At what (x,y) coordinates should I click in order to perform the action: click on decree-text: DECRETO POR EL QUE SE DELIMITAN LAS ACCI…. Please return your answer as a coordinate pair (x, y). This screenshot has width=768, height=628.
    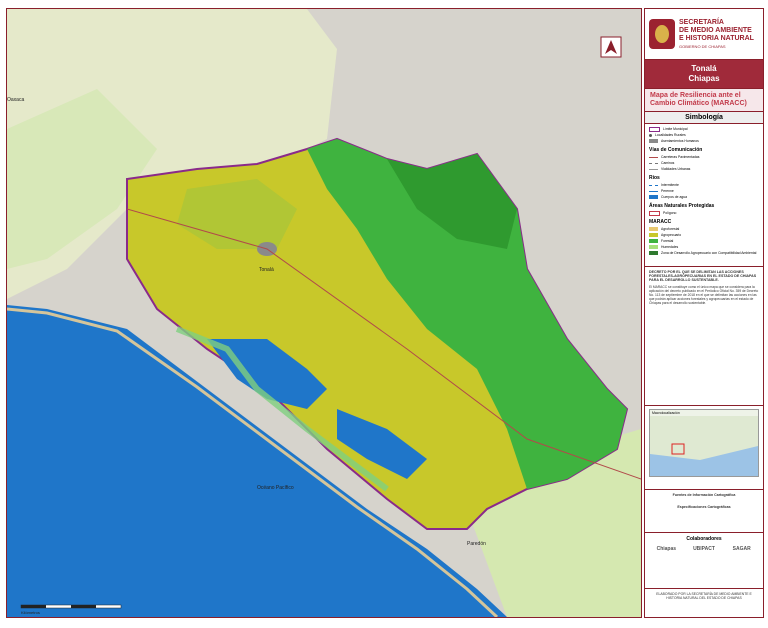
    Looking at the image, I should click on (704, 336).